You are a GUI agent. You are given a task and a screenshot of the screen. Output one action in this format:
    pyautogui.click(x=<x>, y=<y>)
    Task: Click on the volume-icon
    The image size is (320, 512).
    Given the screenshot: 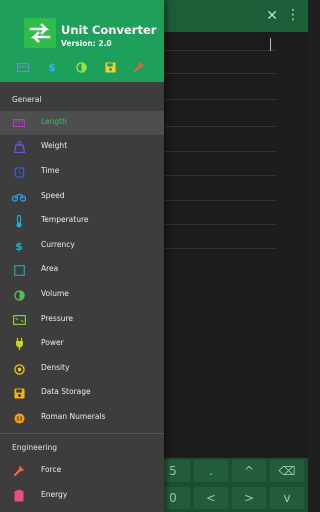 What is the action you would take?
    pyautogui.click(x=19, y=295)
    